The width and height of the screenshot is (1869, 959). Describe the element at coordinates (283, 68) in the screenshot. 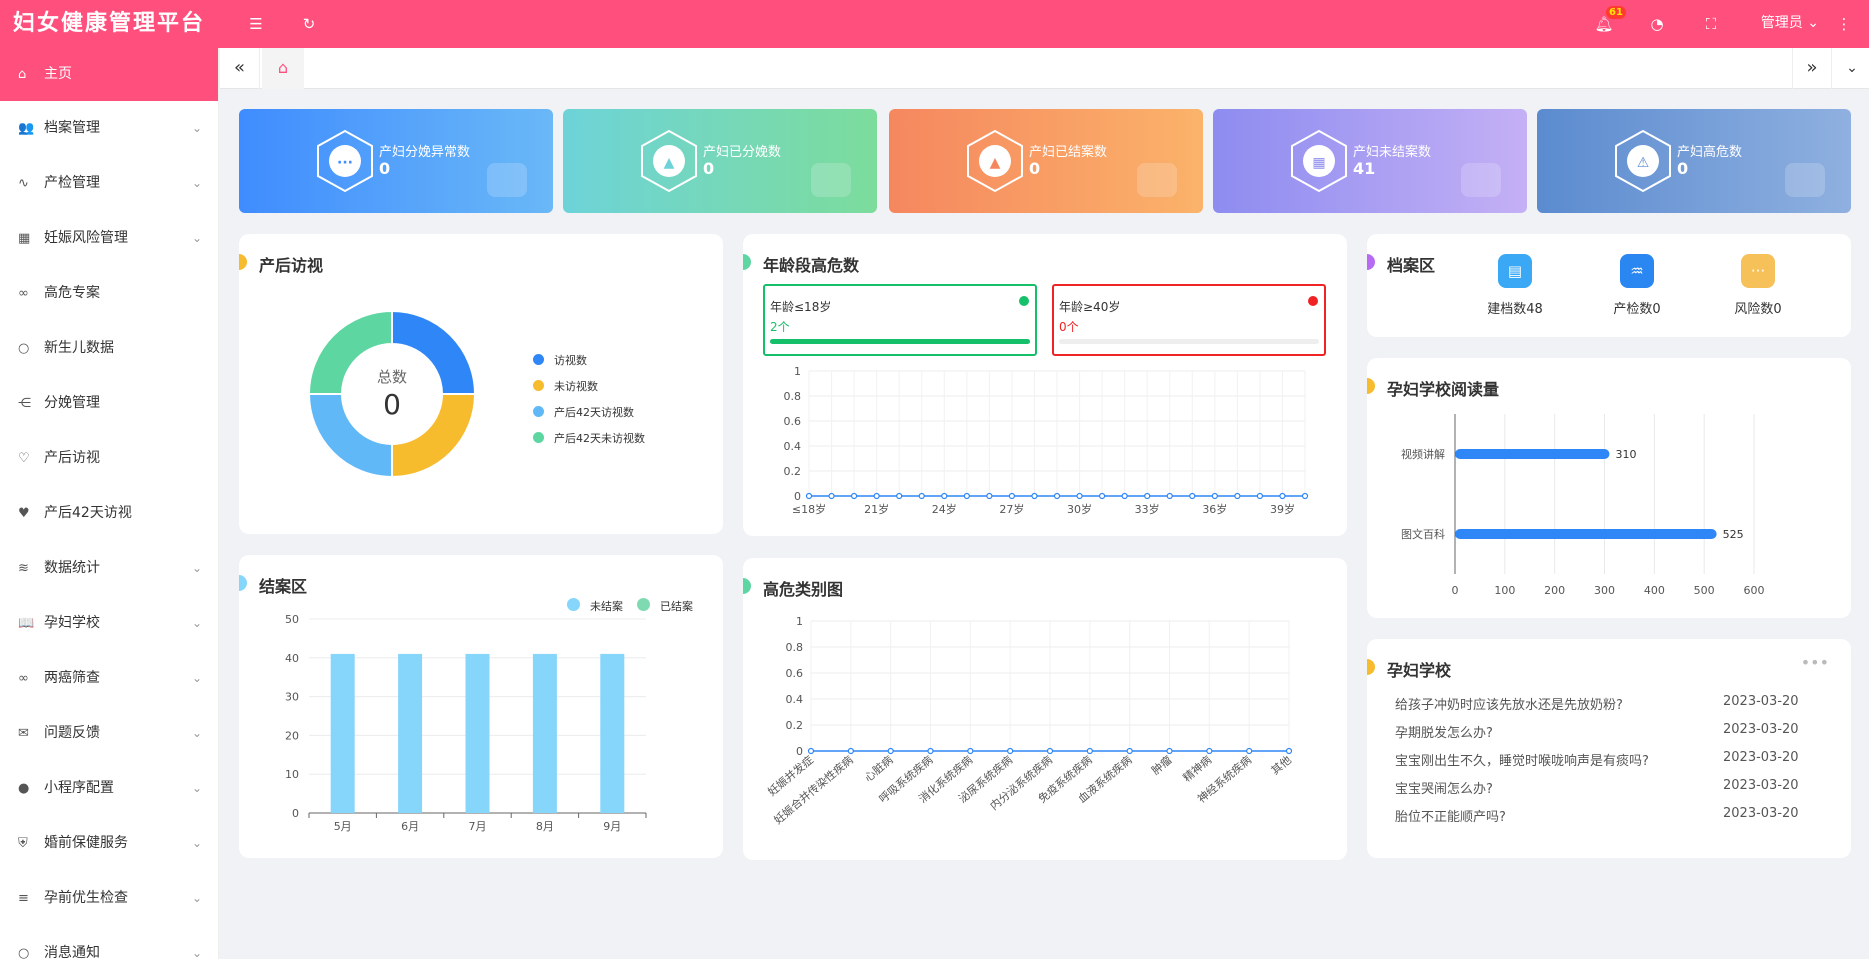

I see `home-tab-icon: ⌂` at that location.